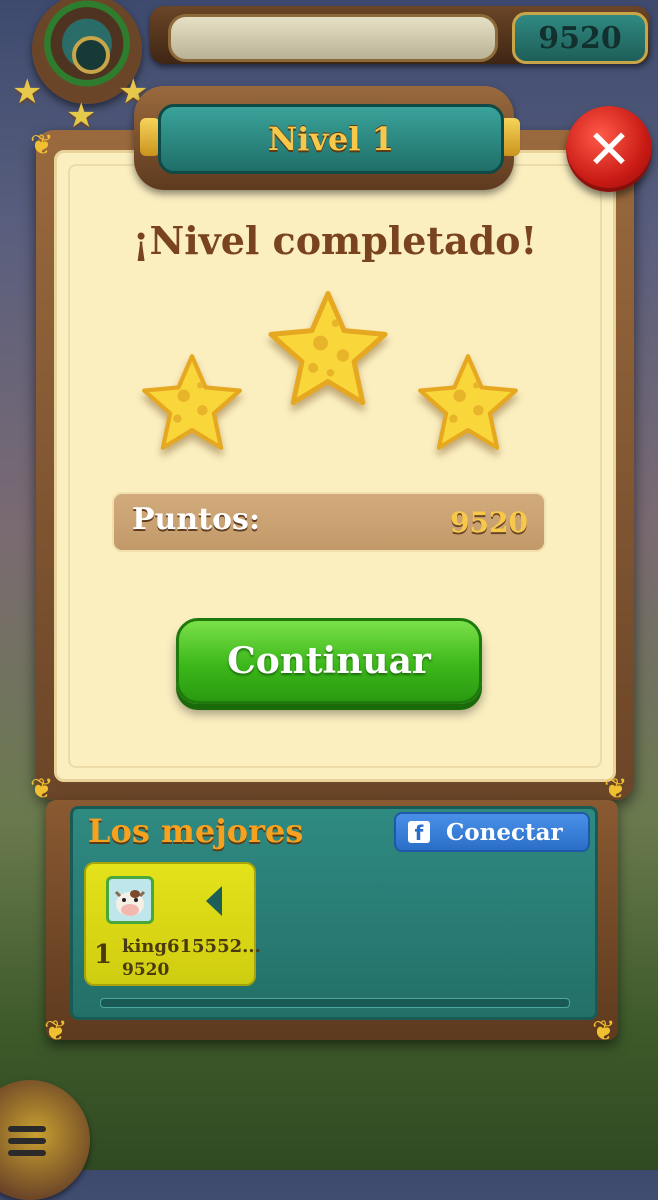 The image size is (658, 1200). Describe the element at coordinates (27, 92) in the screenshot. I see `hud-star-icon: ★` at that location.